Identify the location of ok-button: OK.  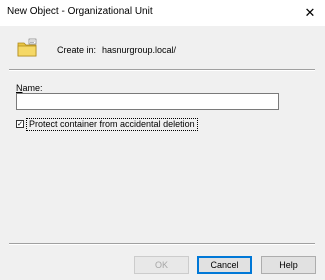
(161, 265).